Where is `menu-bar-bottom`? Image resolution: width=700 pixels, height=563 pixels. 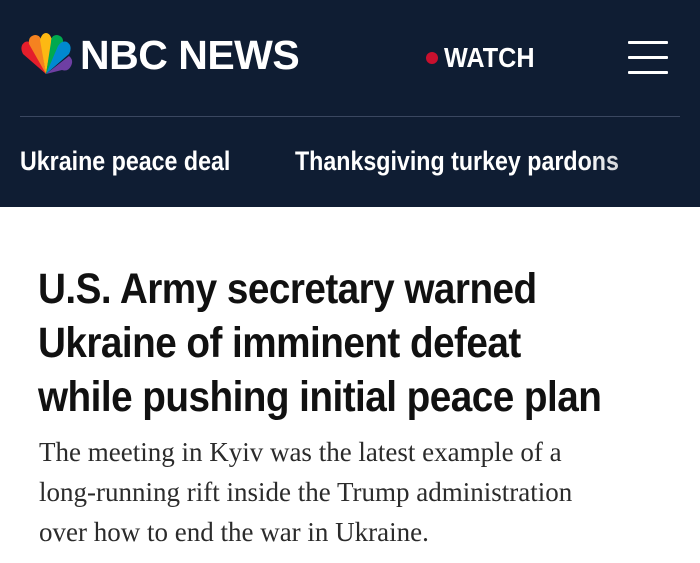
menu-bar-bottom is located at coordinates (648, 72).